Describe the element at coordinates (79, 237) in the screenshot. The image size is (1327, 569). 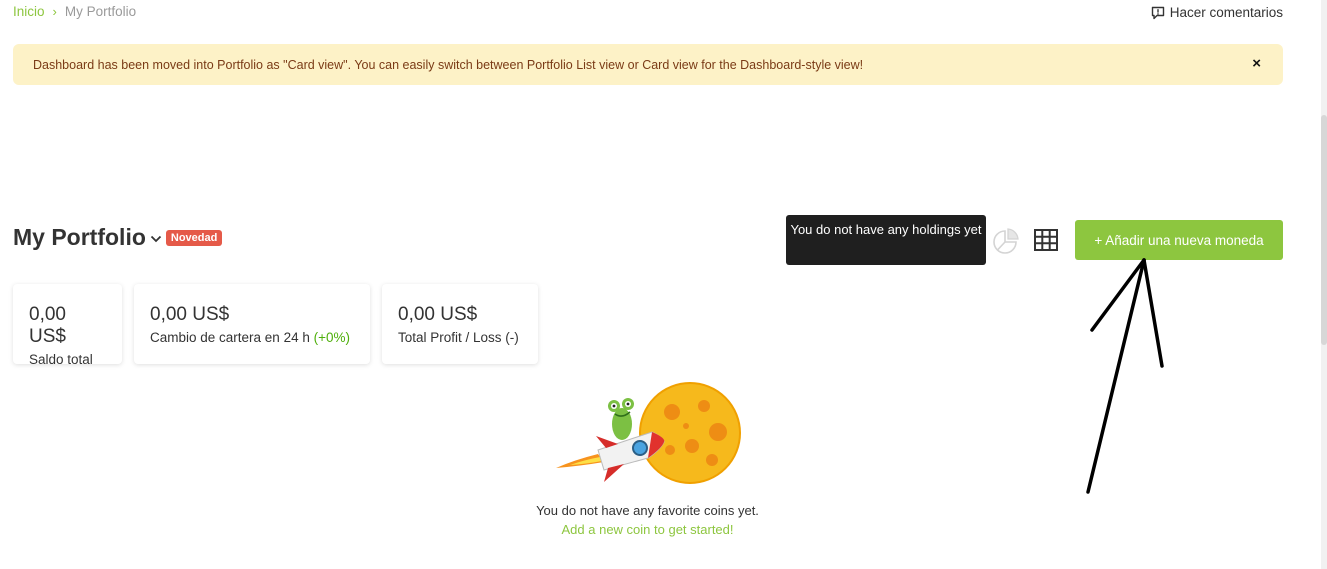
I see `page-title: My Portfolio` at that location.